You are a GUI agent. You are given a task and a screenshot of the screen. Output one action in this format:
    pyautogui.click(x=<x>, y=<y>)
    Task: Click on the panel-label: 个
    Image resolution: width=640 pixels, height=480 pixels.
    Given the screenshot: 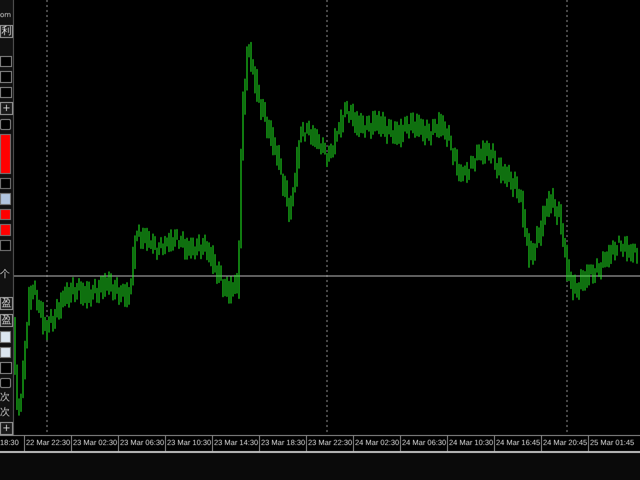 What is the action you would take?
    pyautogui.click(x=5, y=274)
    